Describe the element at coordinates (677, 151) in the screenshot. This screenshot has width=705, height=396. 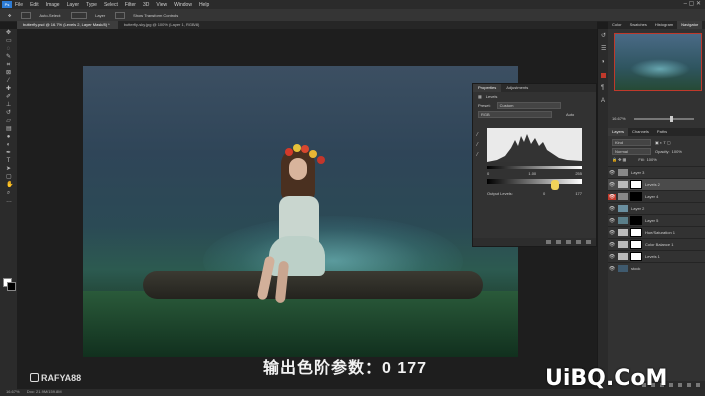
I see `opacity-value: 100%` at that location.